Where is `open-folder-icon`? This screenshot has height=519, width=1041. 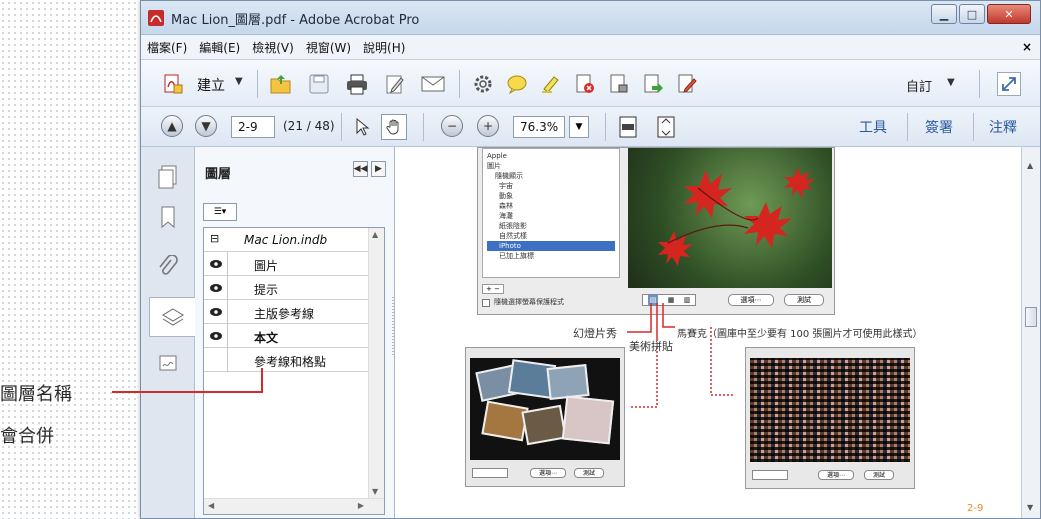
open-folder-icon is located at coordinates (281, 84).